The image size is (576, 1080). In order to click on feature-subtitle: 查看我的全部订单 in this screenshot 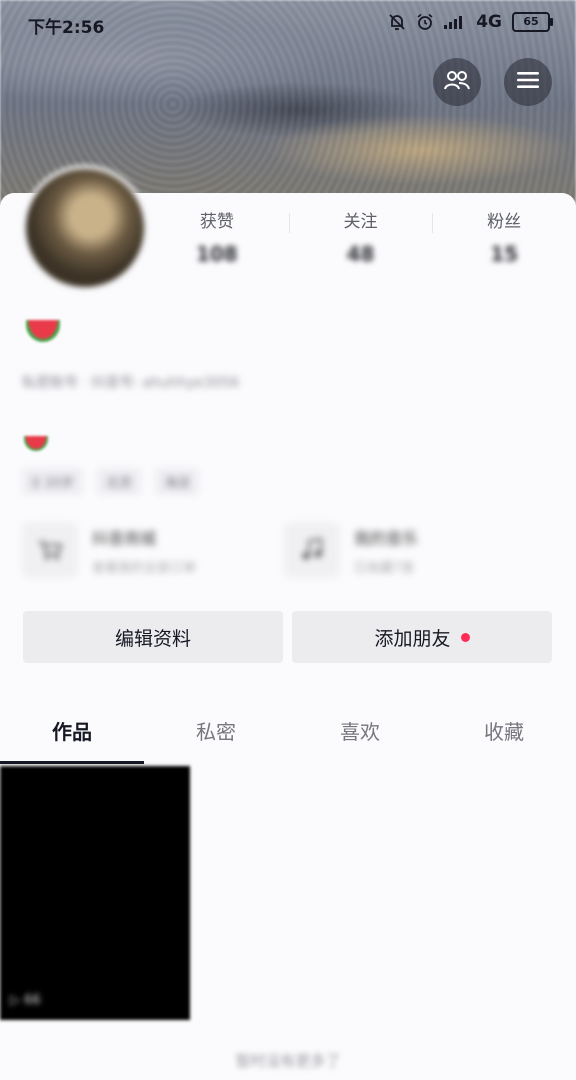, I will do `click(144, 568)`.